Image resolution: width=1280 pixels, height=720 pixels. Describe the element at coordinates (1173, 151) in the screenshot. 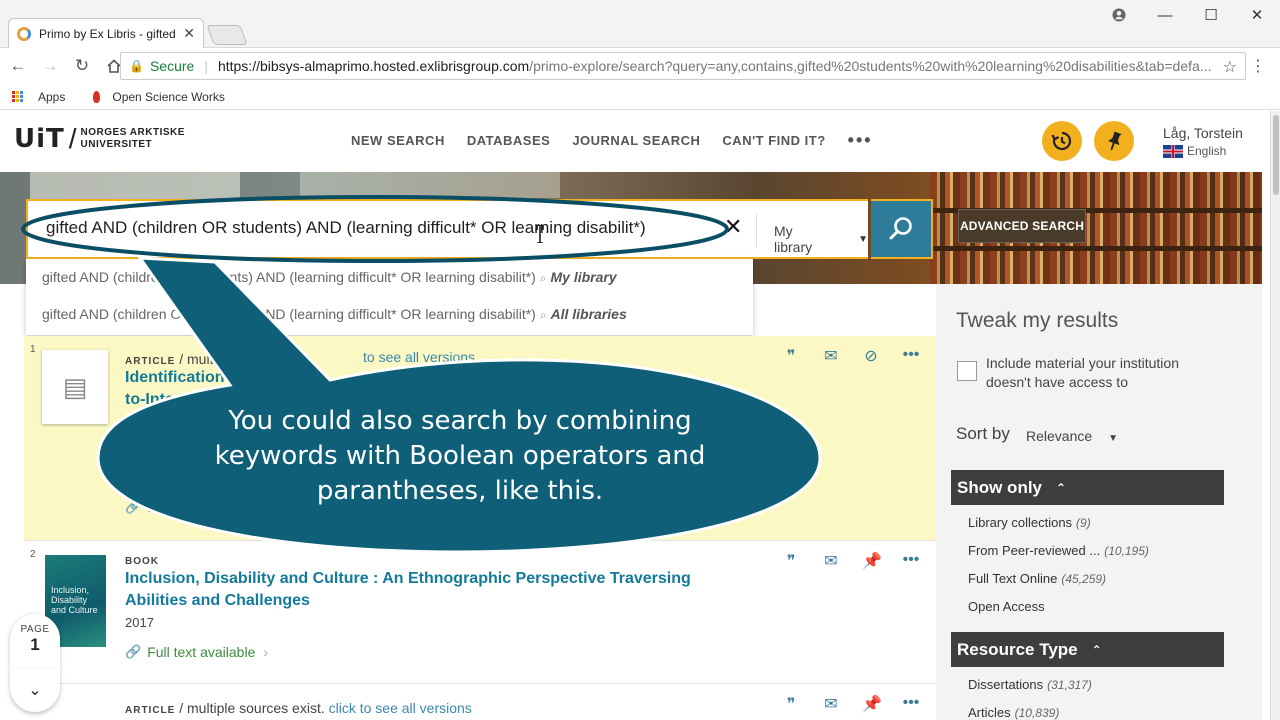

I see `uk-flag-icon` at that location.